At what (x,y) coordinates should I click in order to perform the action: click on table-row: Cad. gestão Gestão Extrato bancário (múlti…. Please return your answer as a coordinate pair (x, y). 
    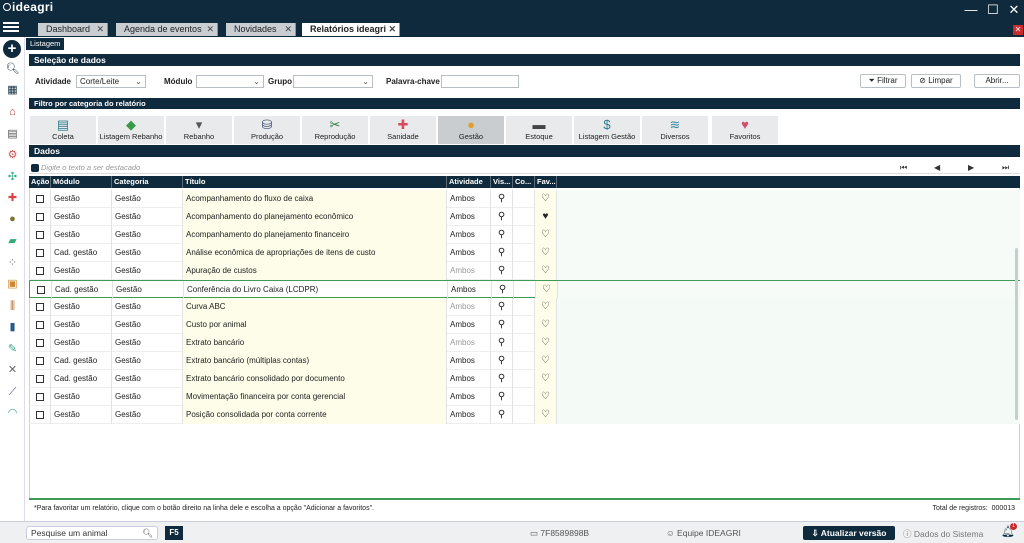
    Looking at the image, I should click on (524, 361).